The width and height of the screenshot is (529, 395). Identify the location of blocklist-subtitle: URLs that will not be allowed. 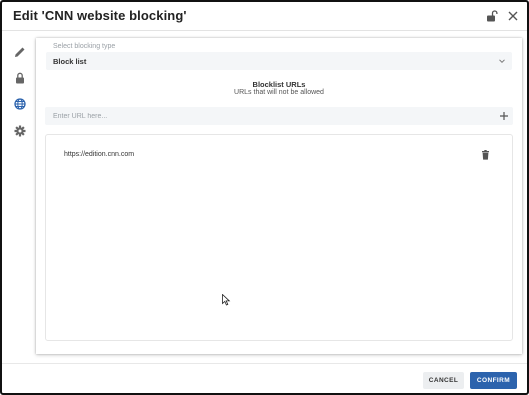
(279, 92).